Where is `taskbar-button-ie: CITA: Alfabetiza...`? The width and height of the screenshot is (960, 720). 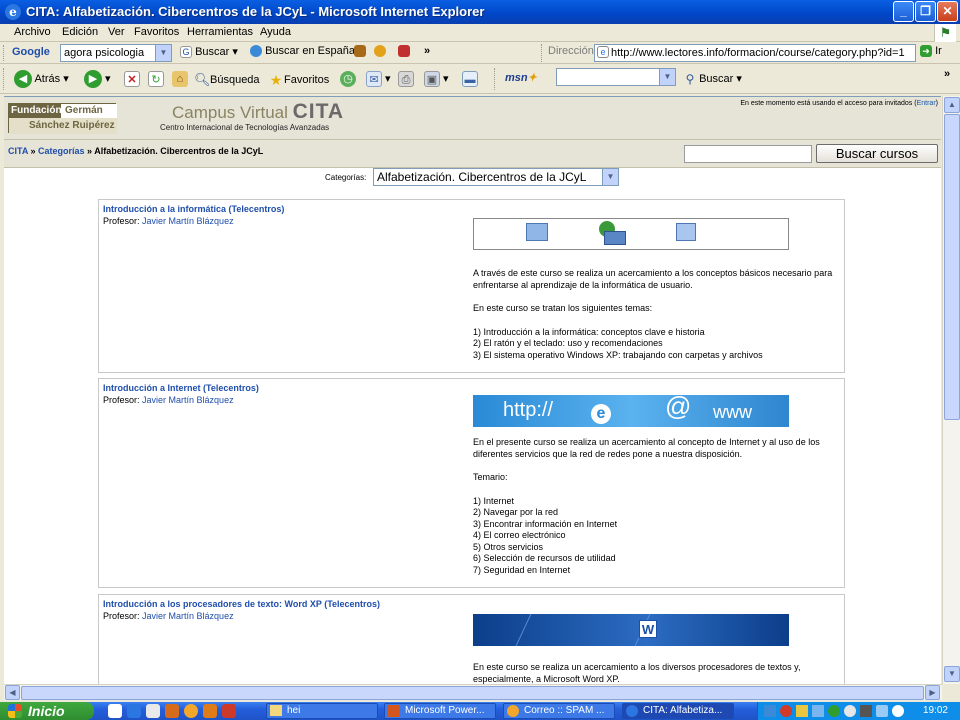
taskbar-button-ie: CITA: Alfabetiza... is located at coordinates (678, 711).